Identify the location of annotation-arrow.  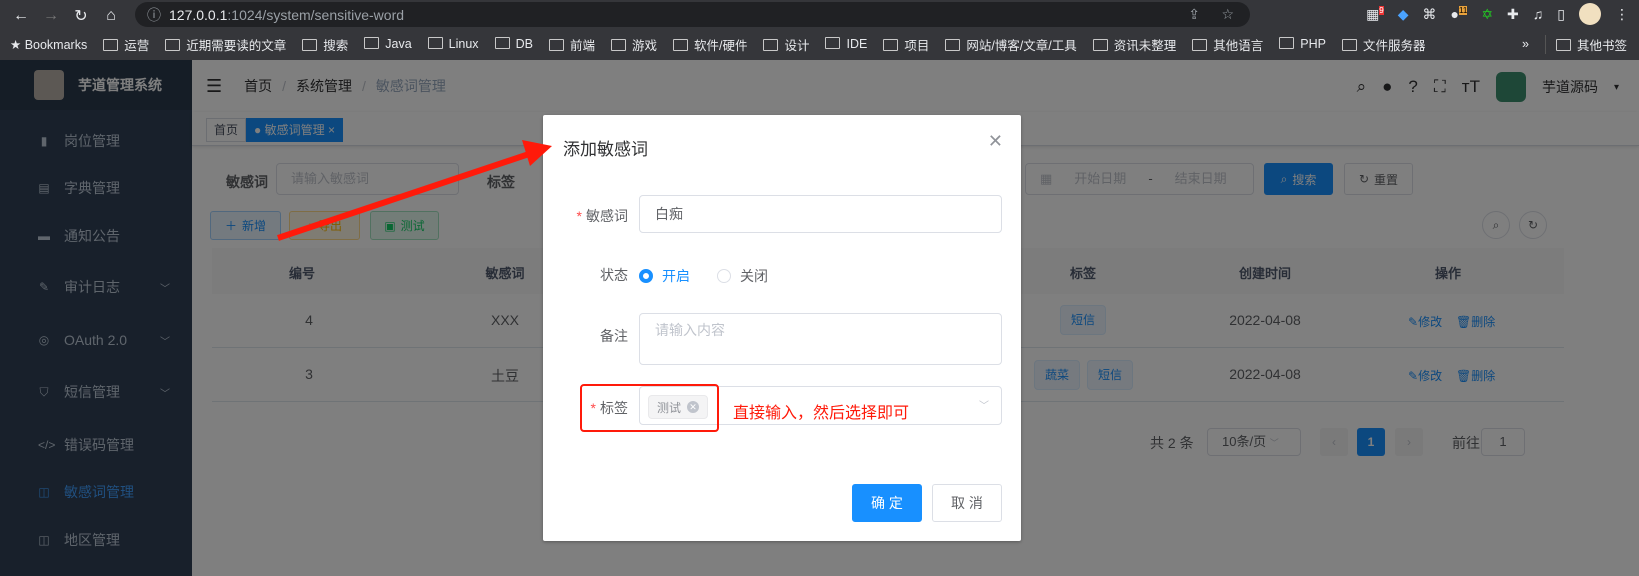
(414, 190).